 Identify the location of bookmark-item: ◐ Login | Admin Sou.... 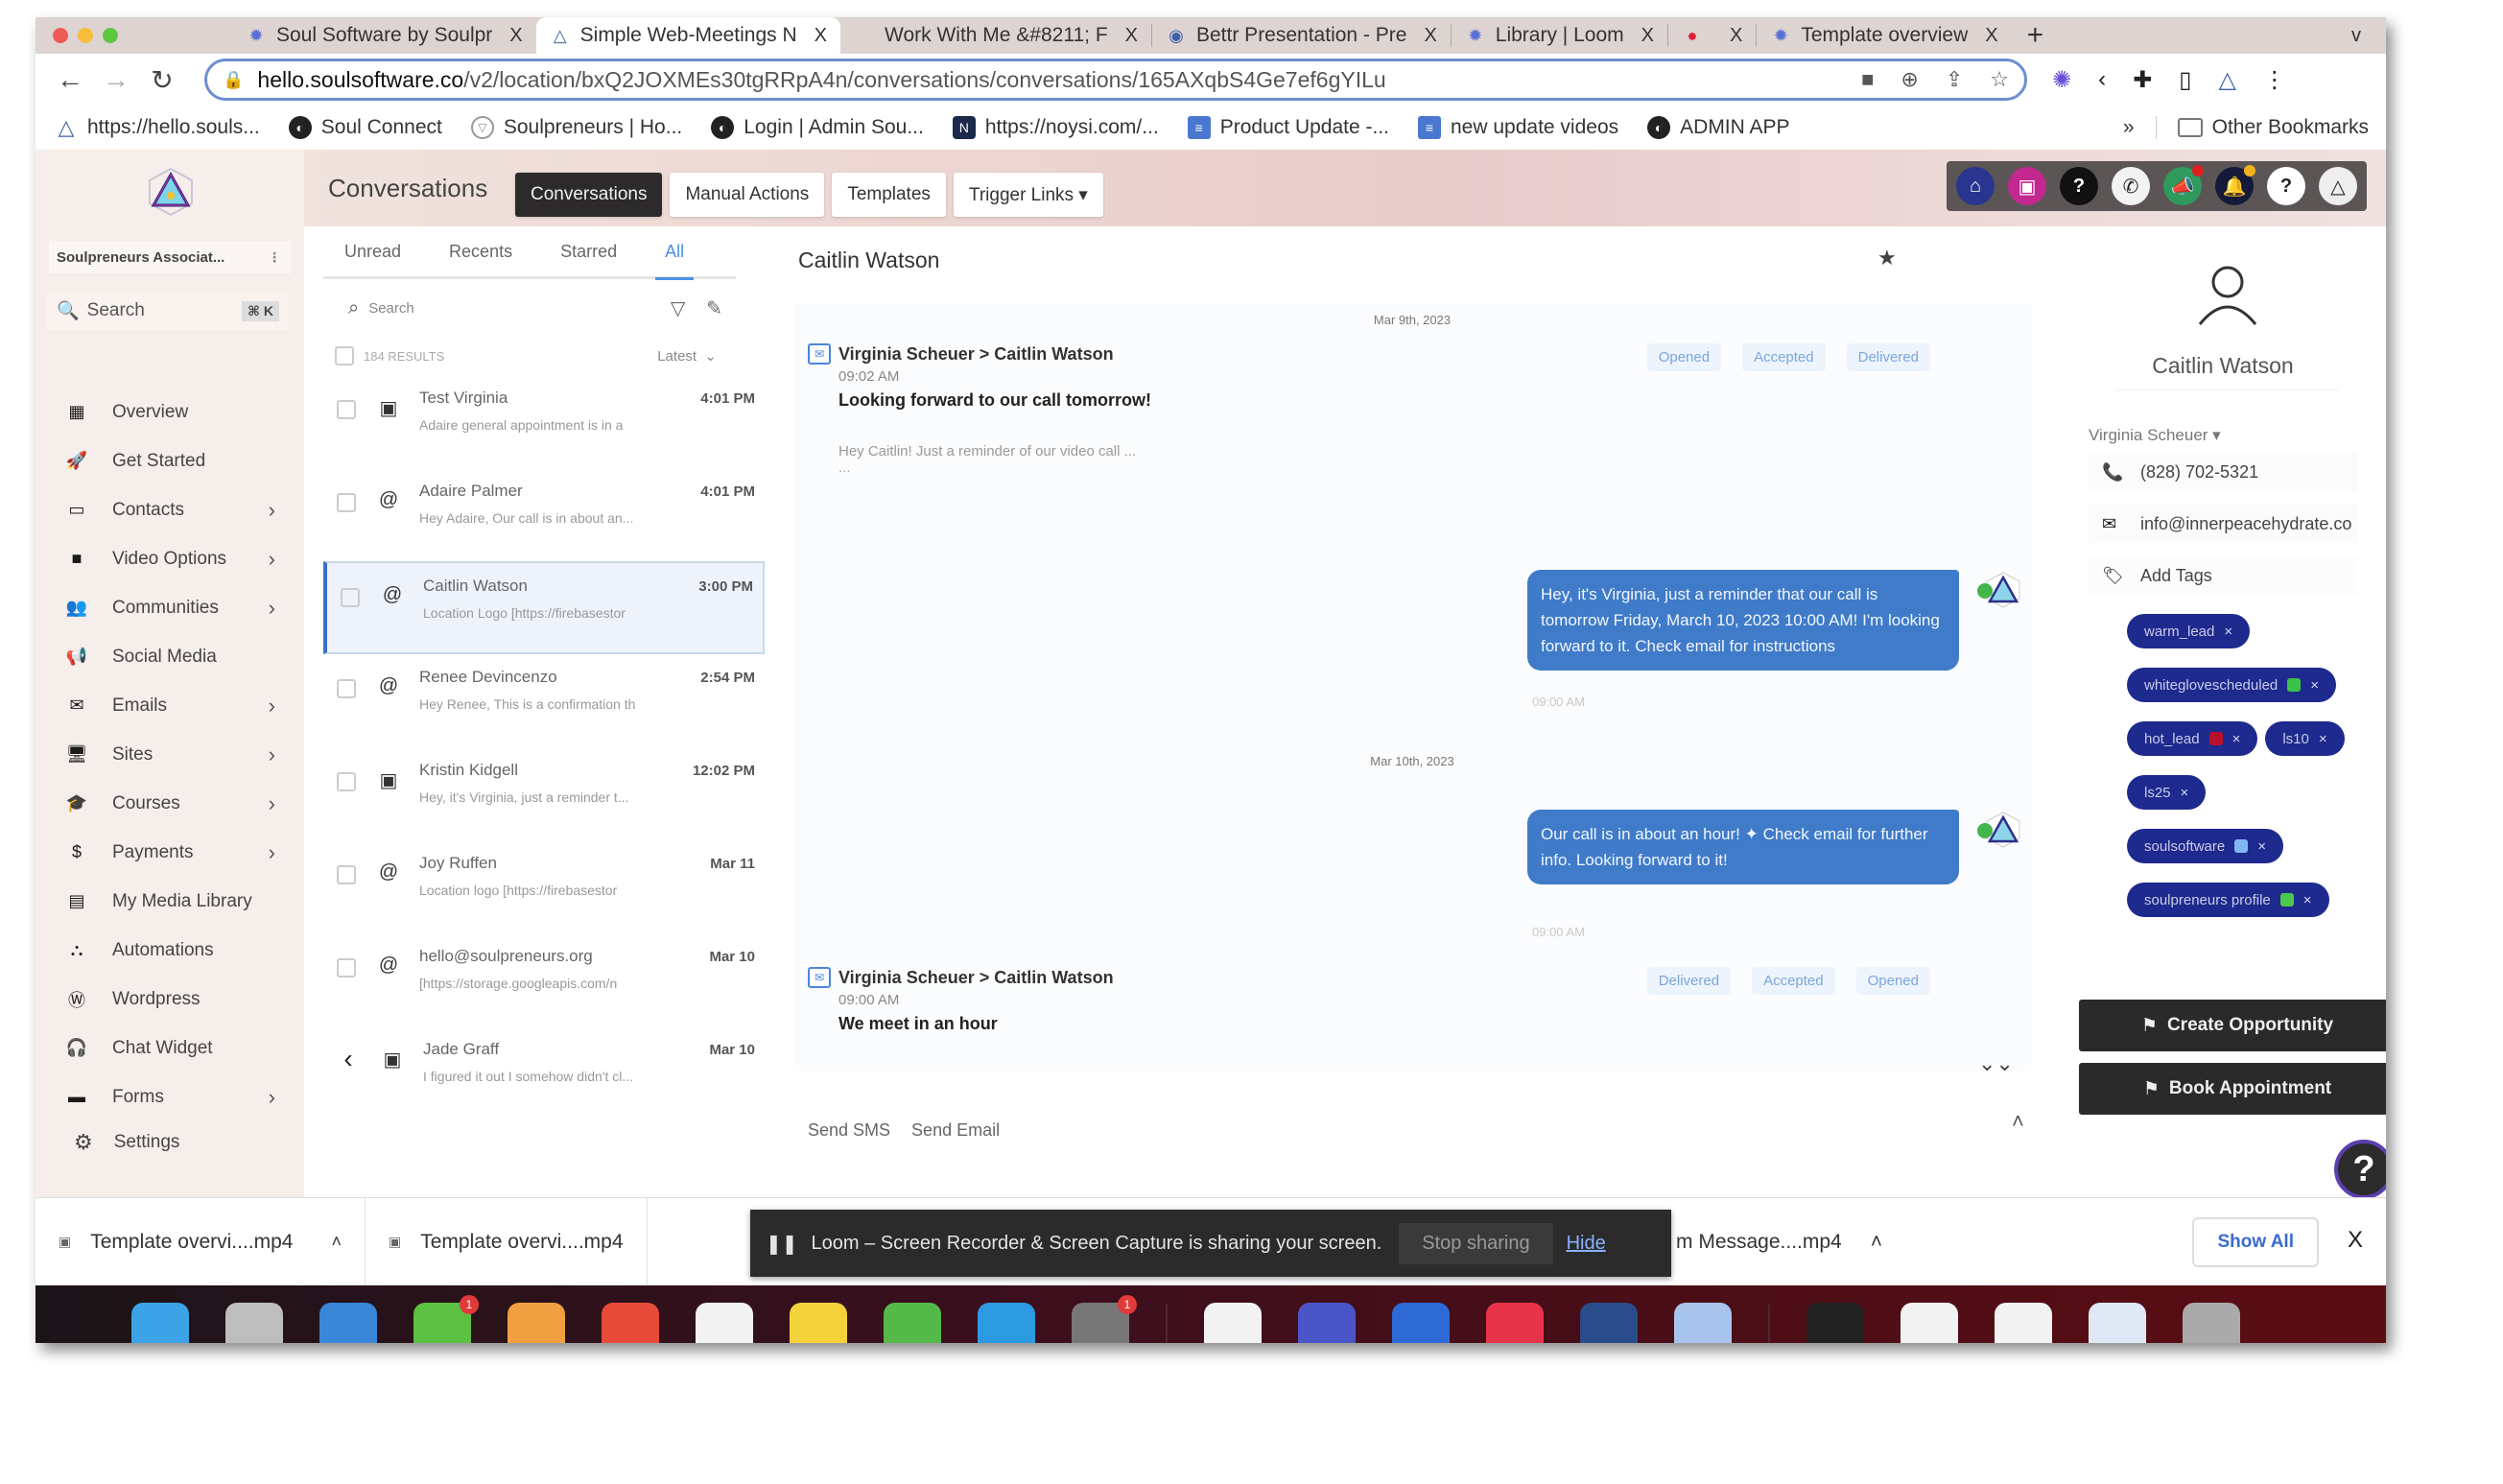
(818, 128).